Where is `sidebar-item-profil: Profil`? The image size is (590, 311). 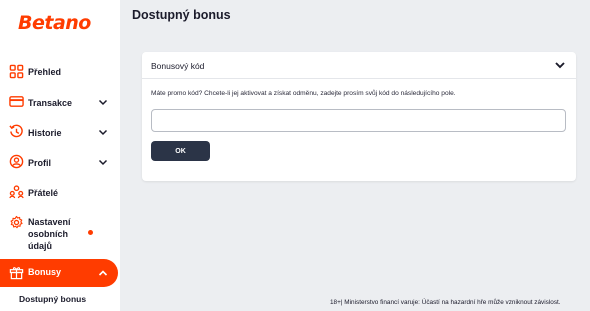 sidebar-item-profil: Profil is located at coordinates (60, 162).